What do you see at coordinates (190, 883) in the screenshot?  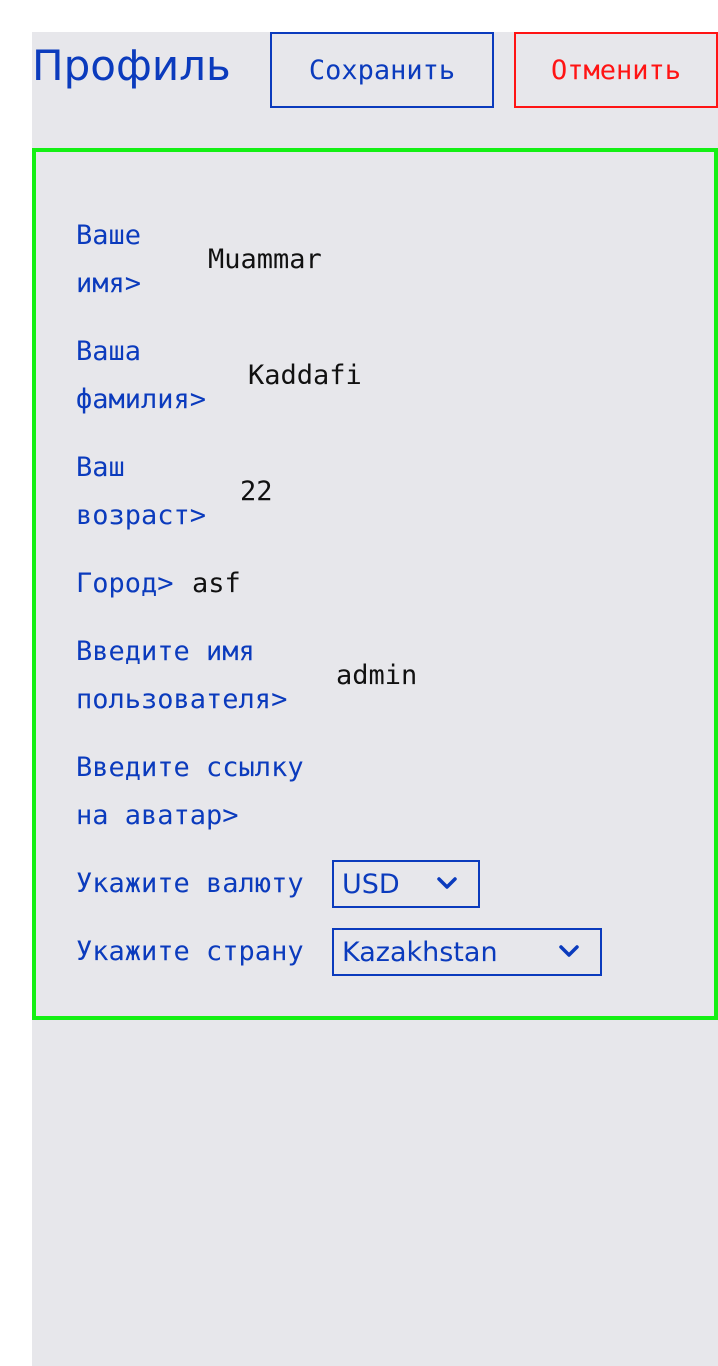 I see `currency-label: Укажите валюту` at bounding box center [190, 883].